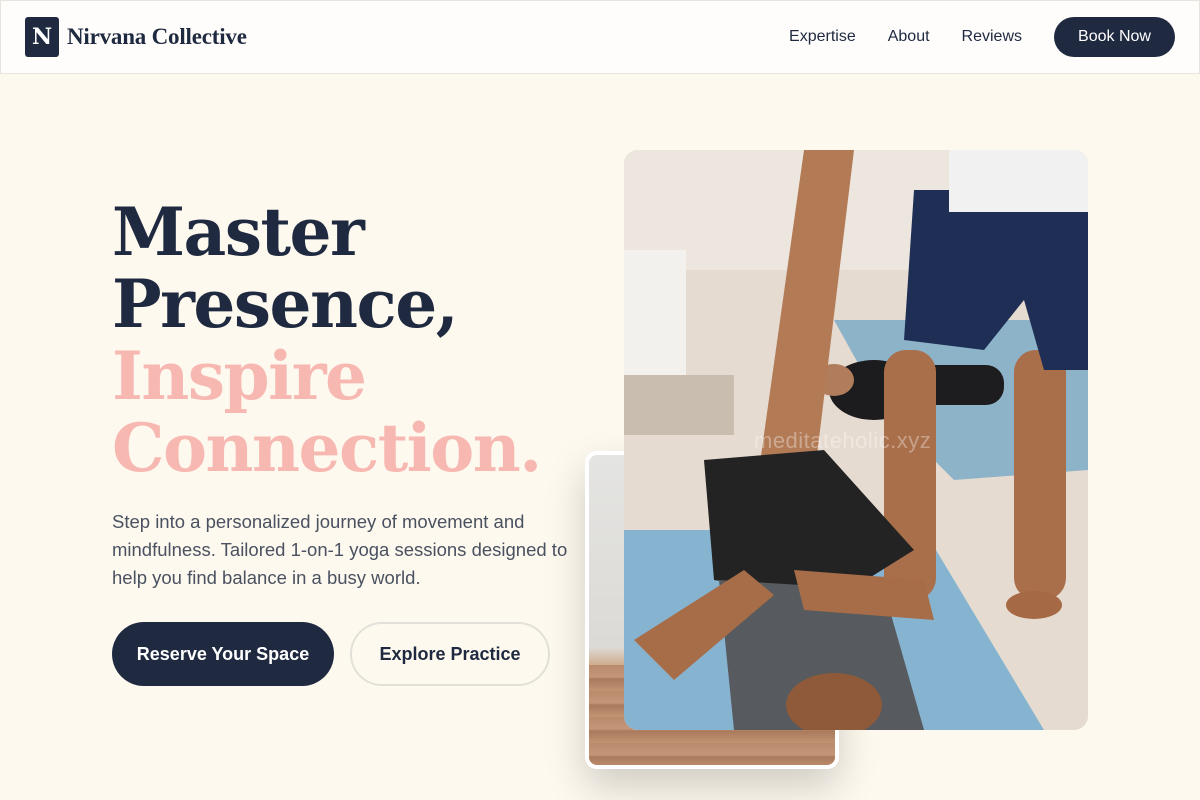  What do you see at coordinates (157, 37) in the screenshot?
I see `brand-name: Nirvana Collective` at bounding box center [157, 37].